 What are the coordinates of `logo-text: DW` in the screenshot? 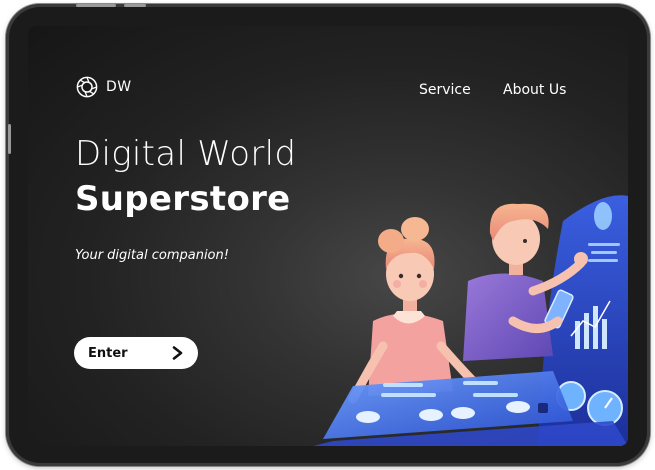 It's located at (119, 87).